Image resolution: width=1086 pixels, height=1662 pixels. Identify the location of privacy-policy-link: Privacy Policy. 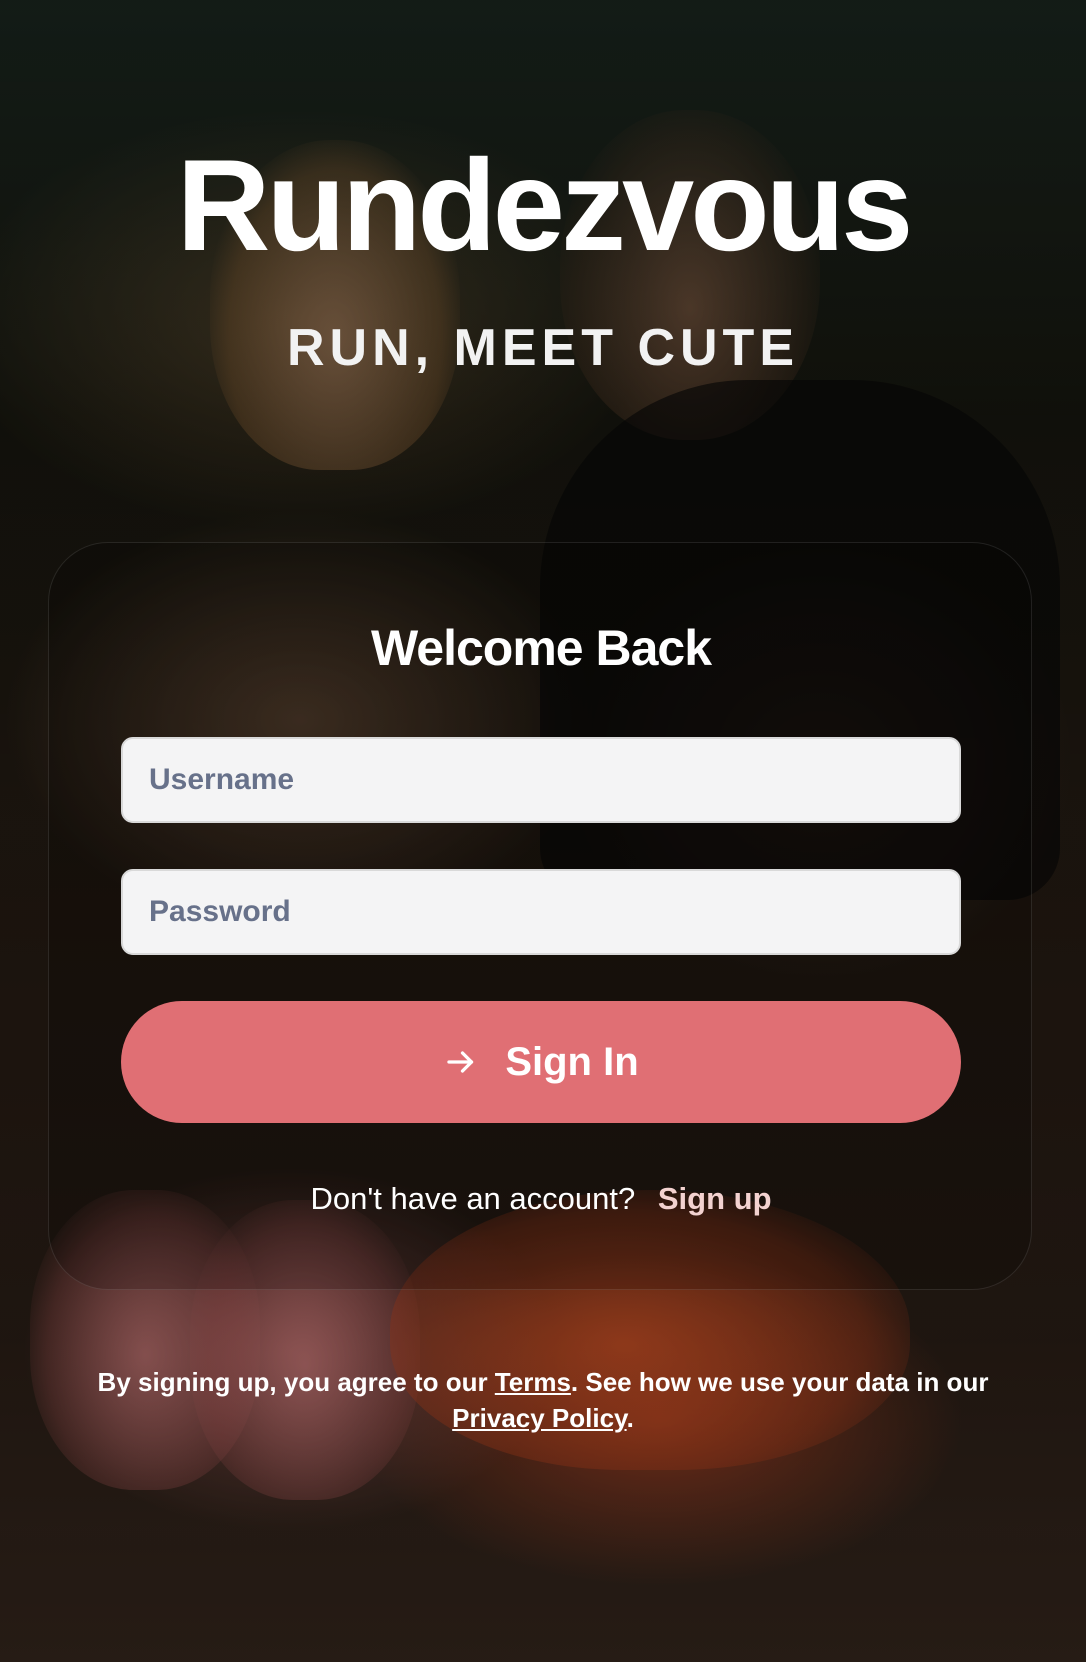
(539, 1418).